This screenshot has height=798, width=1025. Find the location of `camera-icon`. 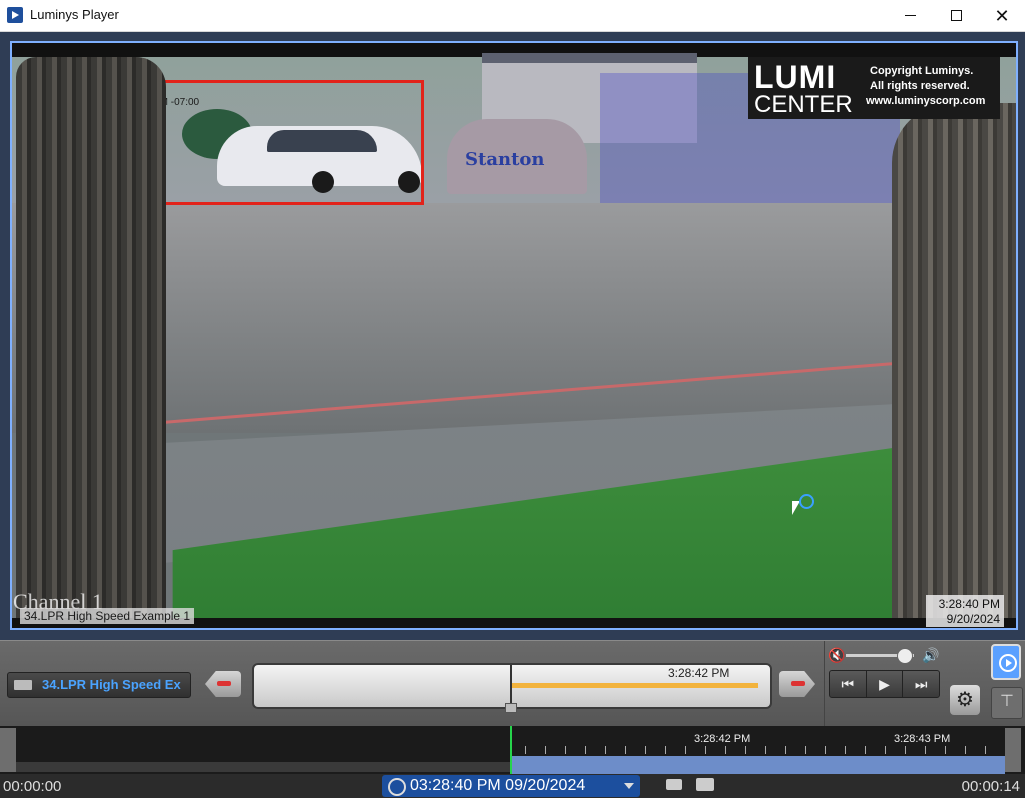

camera-icon is located at coordinates (674, 784).